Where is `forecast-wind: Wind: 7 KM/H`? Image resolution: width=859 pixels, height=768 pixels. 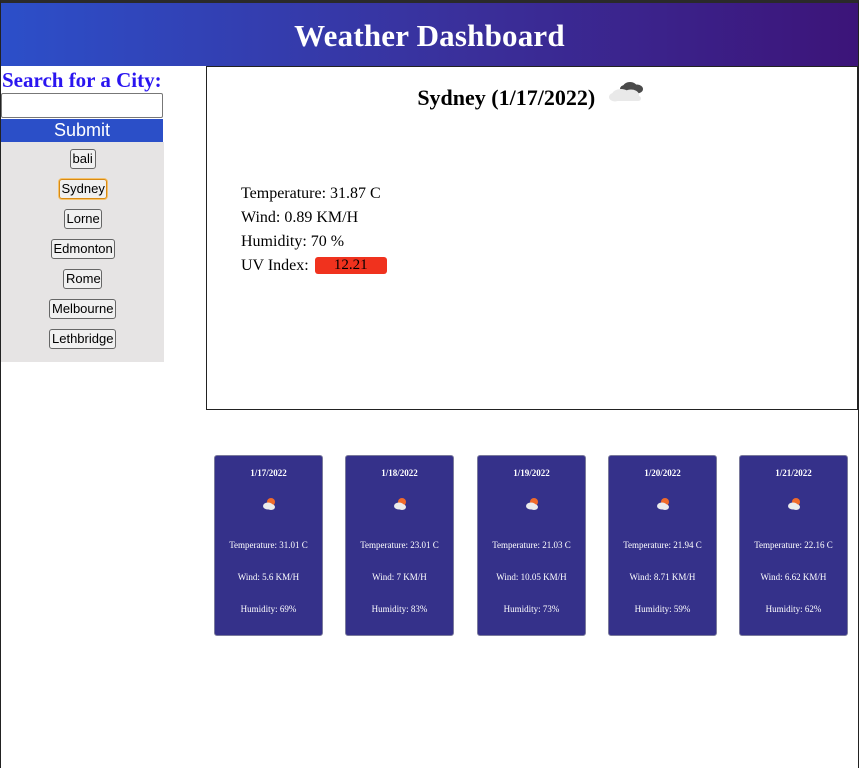
forecast-wind: Wind: 7 KM/H is located at coordinates (399, 577).